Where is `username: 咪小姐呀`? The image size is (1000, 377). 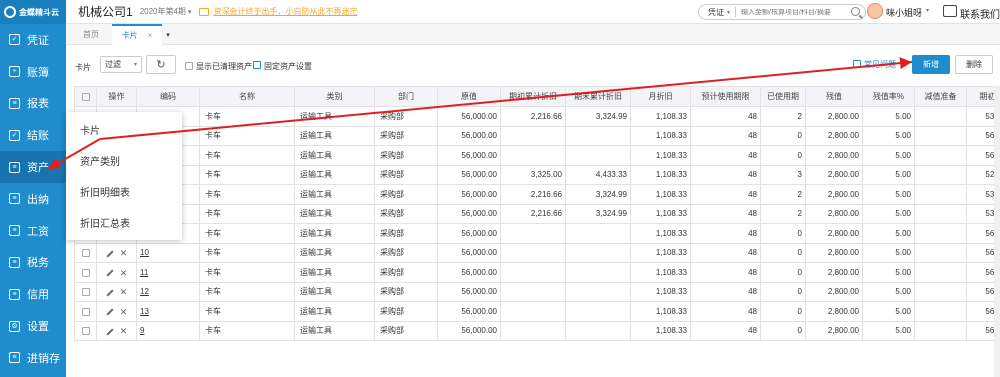
username: 咪小姐呀 is located at coordinates (904, 12).